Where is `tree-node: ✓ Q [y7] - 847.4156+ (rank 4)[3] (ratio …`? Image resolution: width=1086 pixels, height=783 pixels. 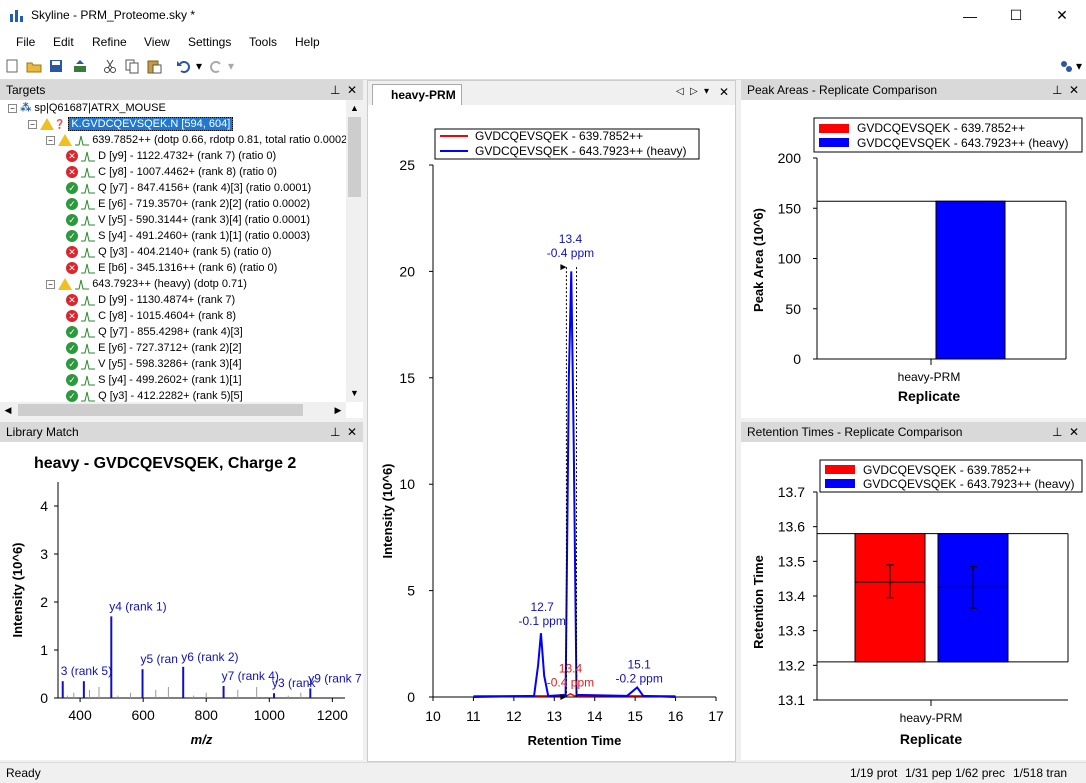
tree-node: ✓ Q [y7] - 847.4156+ (rank 4)[3] (ratio … is located at coordinates (188, 188).